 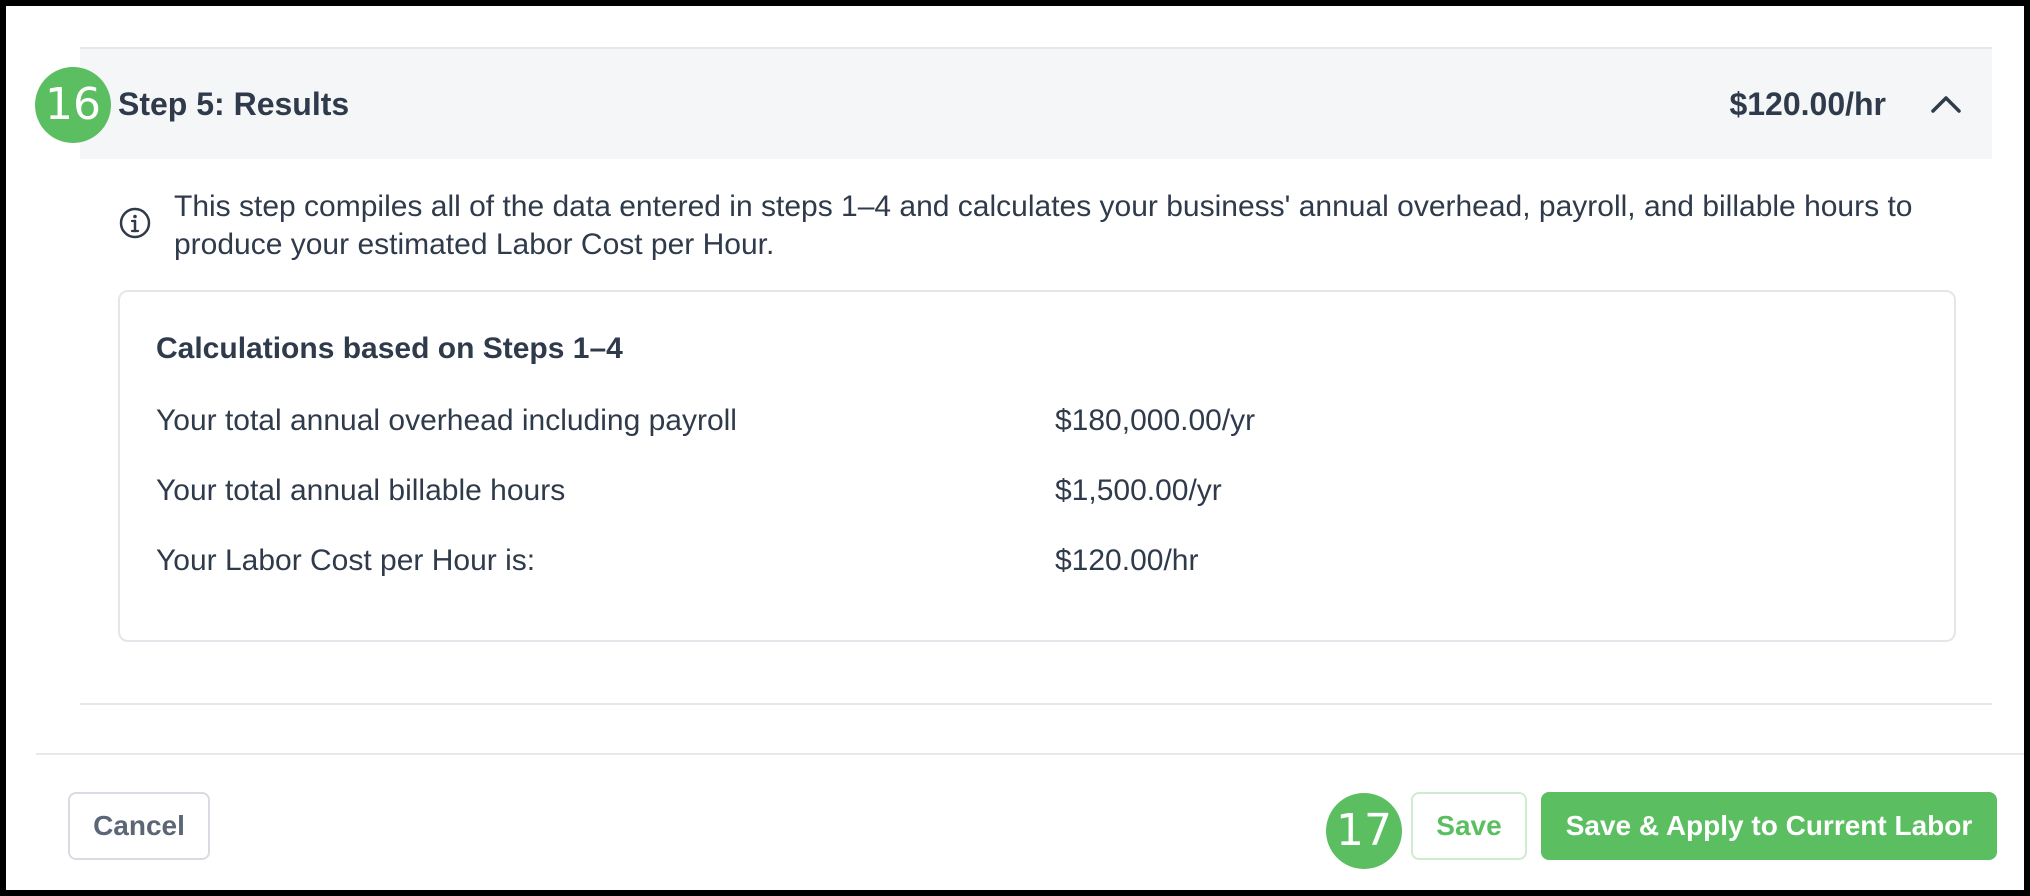 I want to click on labor-cost-summary: $120.00/hr, so click(x=1807, y=104).